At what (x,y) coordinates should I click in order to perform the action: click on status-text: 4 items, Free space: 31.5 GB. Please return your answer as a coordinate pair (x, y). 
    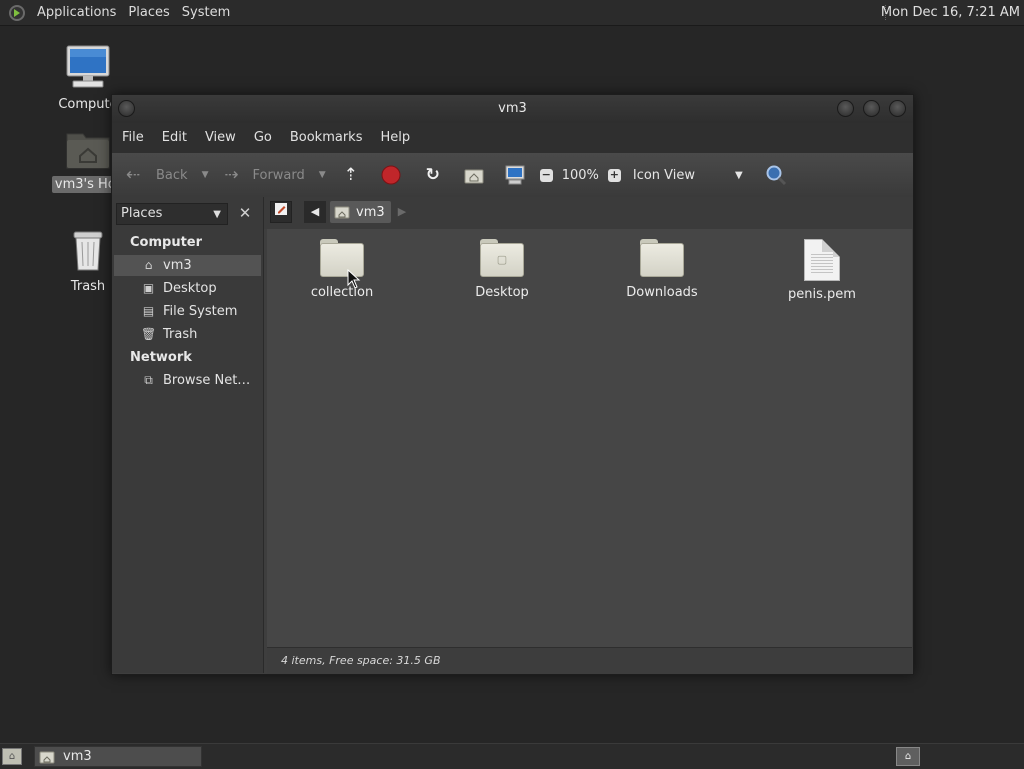
    Looking at the image, I should click on (361, 660).